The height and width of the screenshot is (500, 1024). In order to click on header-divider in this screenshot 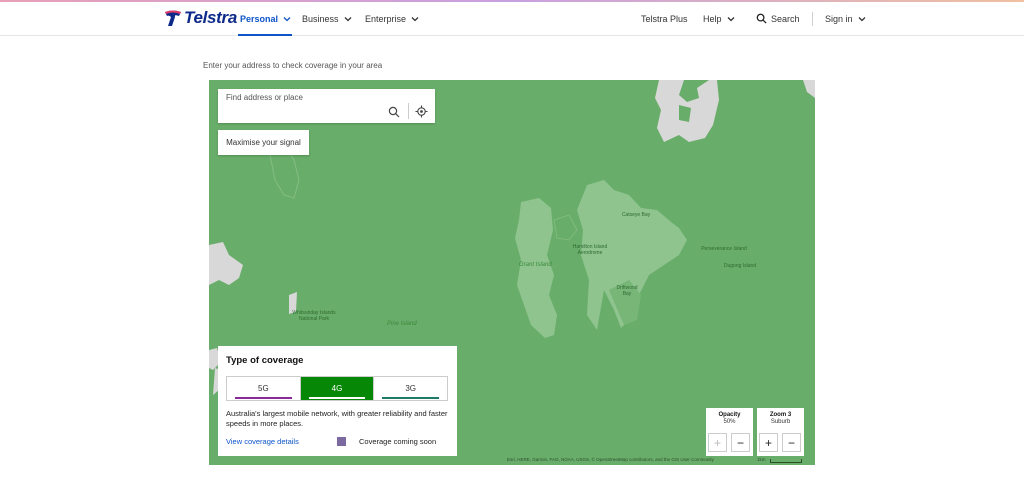, I will do `click(812, 19)`.